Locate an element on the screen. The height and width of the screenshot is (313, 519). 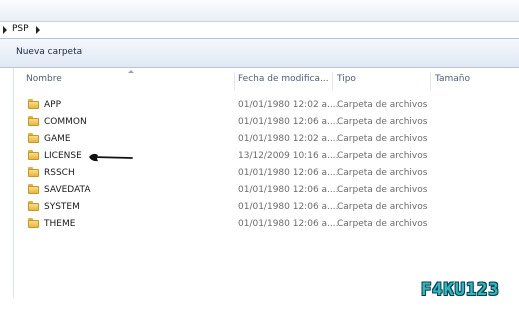
item-name: APP is located at coordinates (53, 105).